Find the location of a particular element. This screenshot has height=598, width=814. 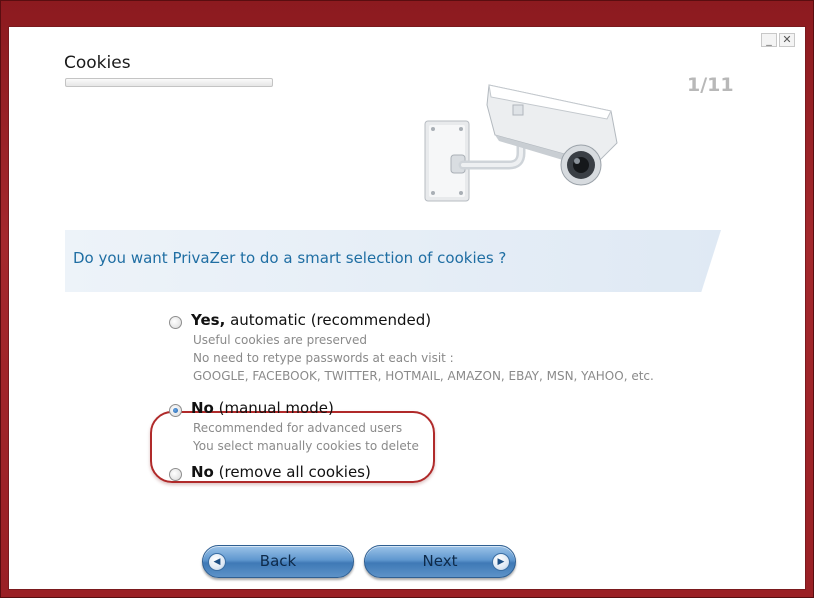

progress-bar is located at coordinates (169, 82).